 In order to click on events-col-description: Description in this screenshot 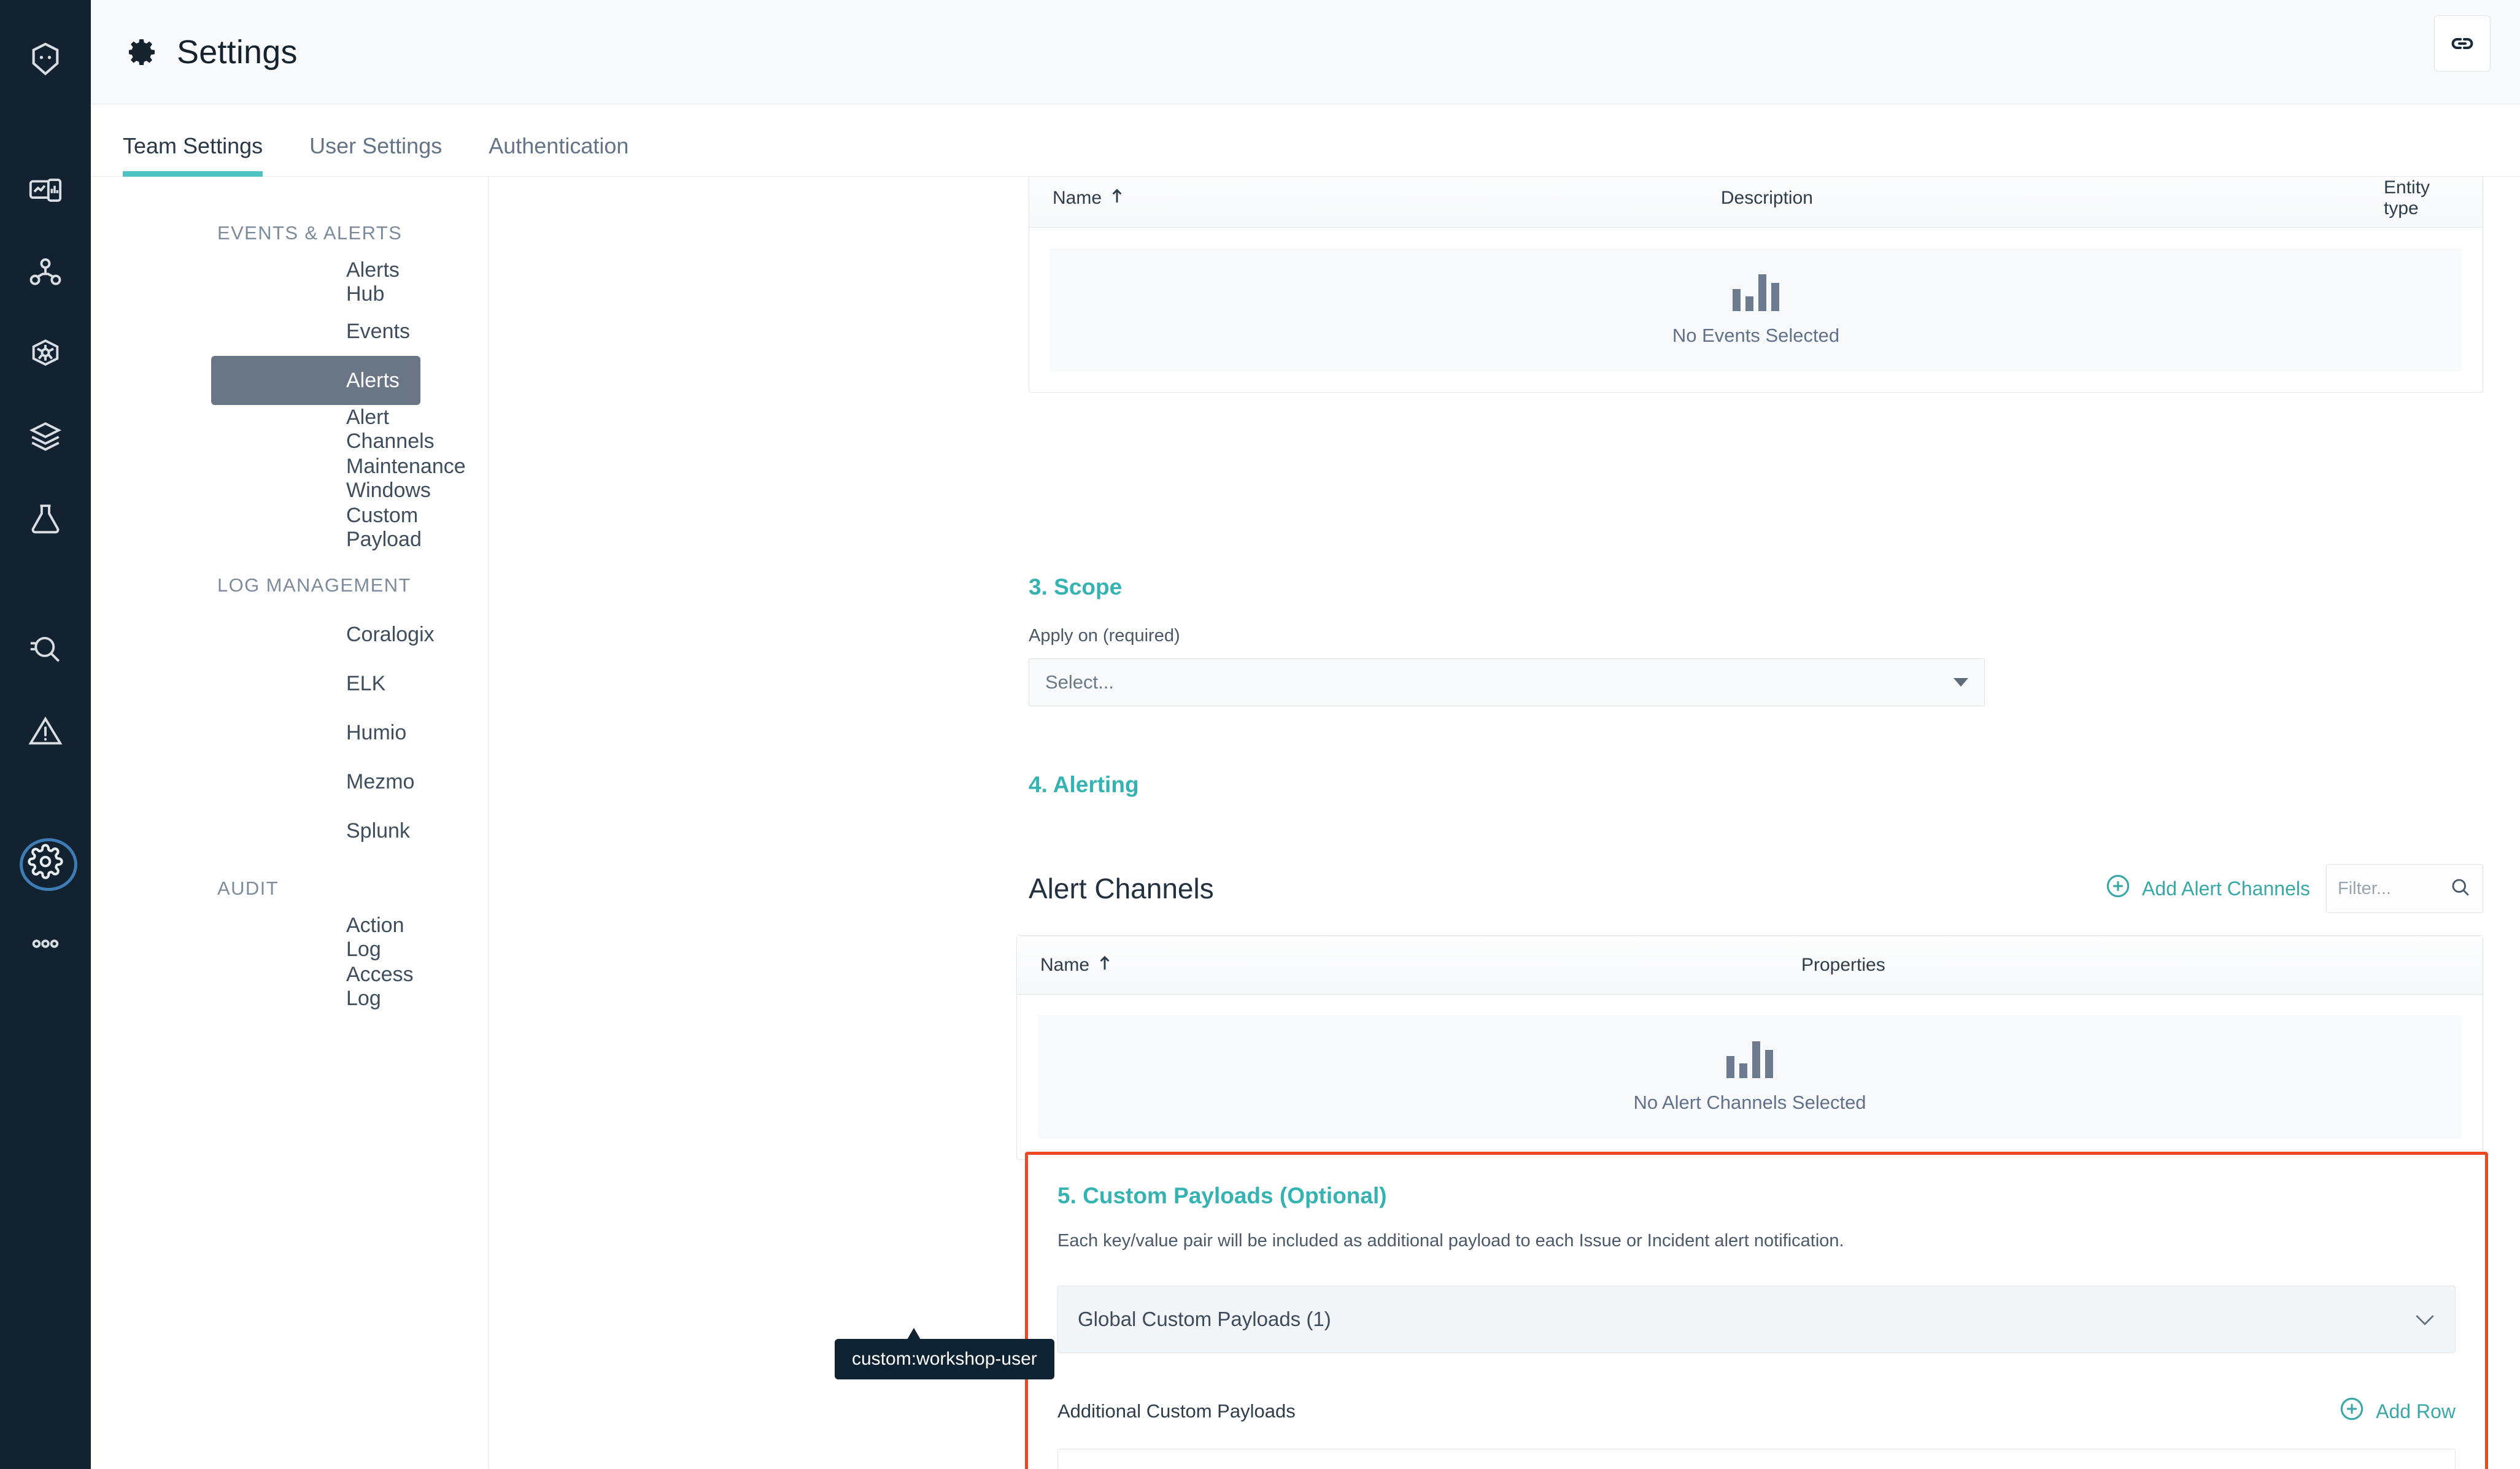, I will do `click(1767, 197)`.